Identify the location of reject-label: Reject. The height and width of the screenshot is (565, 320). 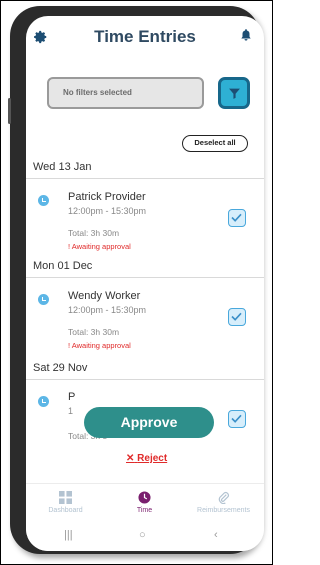
(152, 458).